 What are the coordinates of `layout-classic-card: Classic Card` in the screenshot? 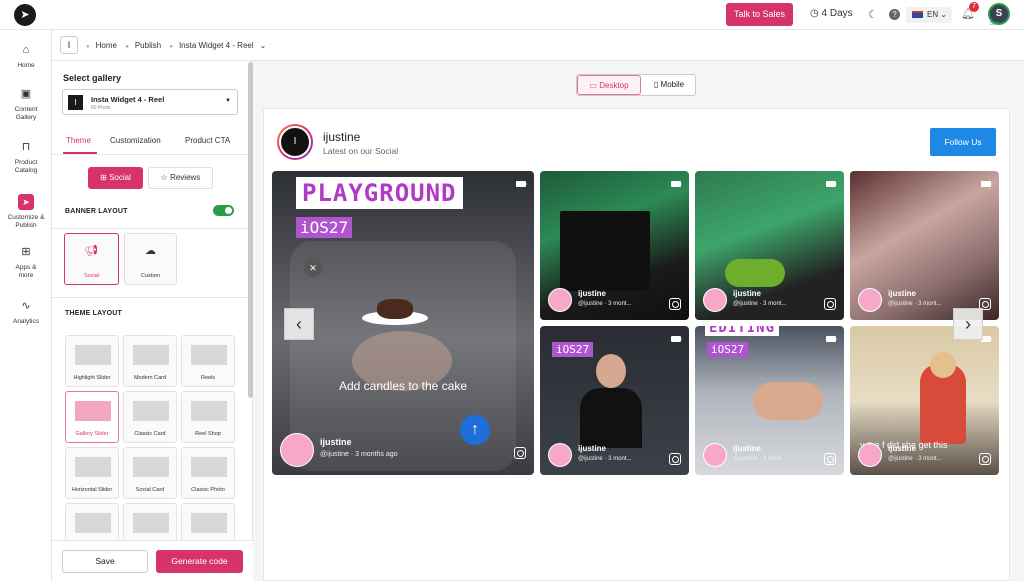 It's located at (150, 417).